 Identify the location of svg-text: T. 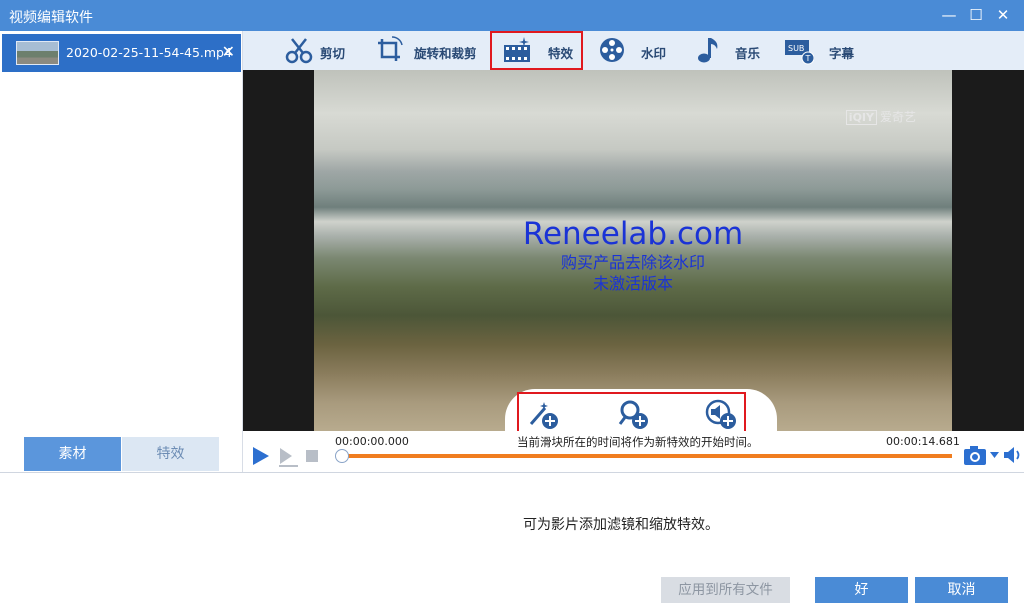
(808, 58).